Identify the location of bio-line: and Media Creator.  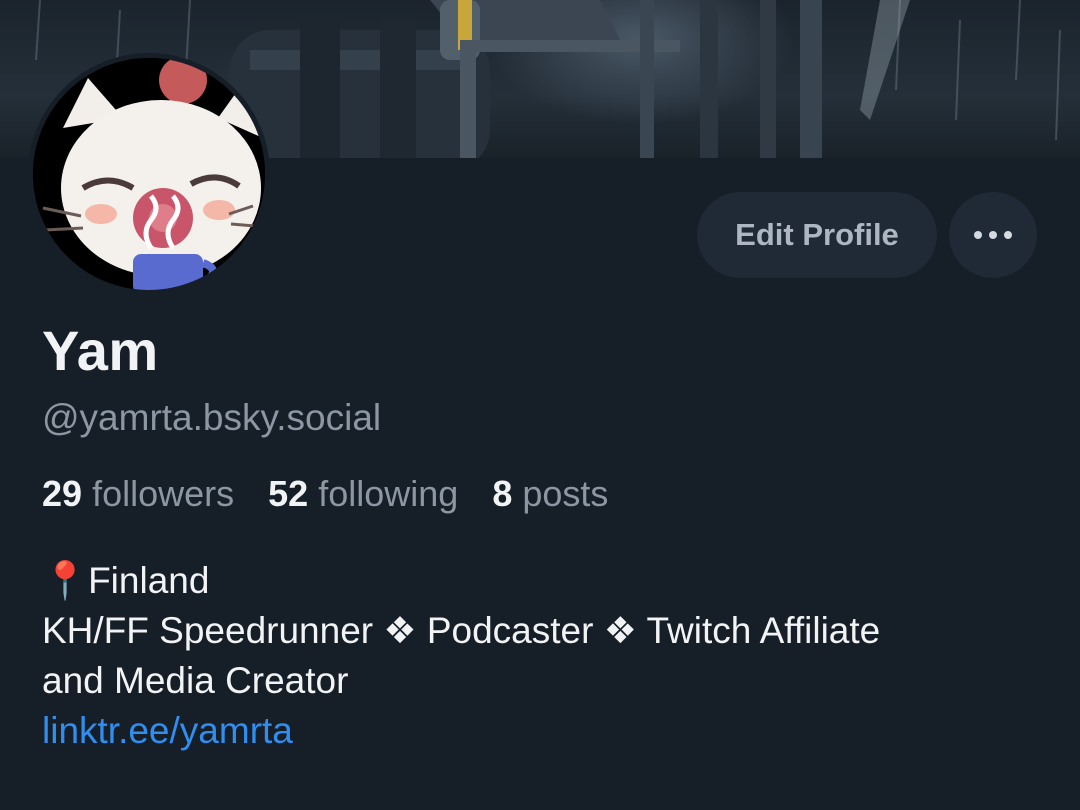
(195, 680).